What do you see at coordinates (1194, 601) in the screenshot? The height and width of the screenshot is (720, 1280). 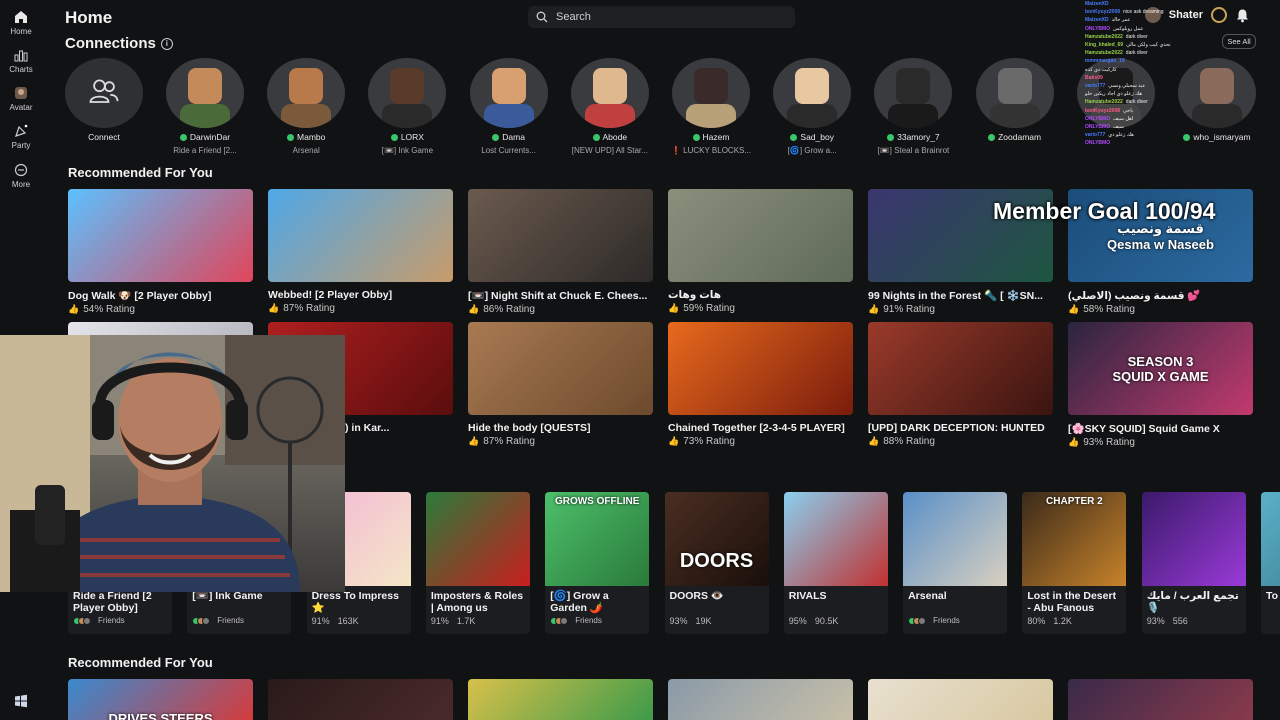 I see `game-title: تجمع العرب / مايك 🎙️` at bounding box center [1194, 601].